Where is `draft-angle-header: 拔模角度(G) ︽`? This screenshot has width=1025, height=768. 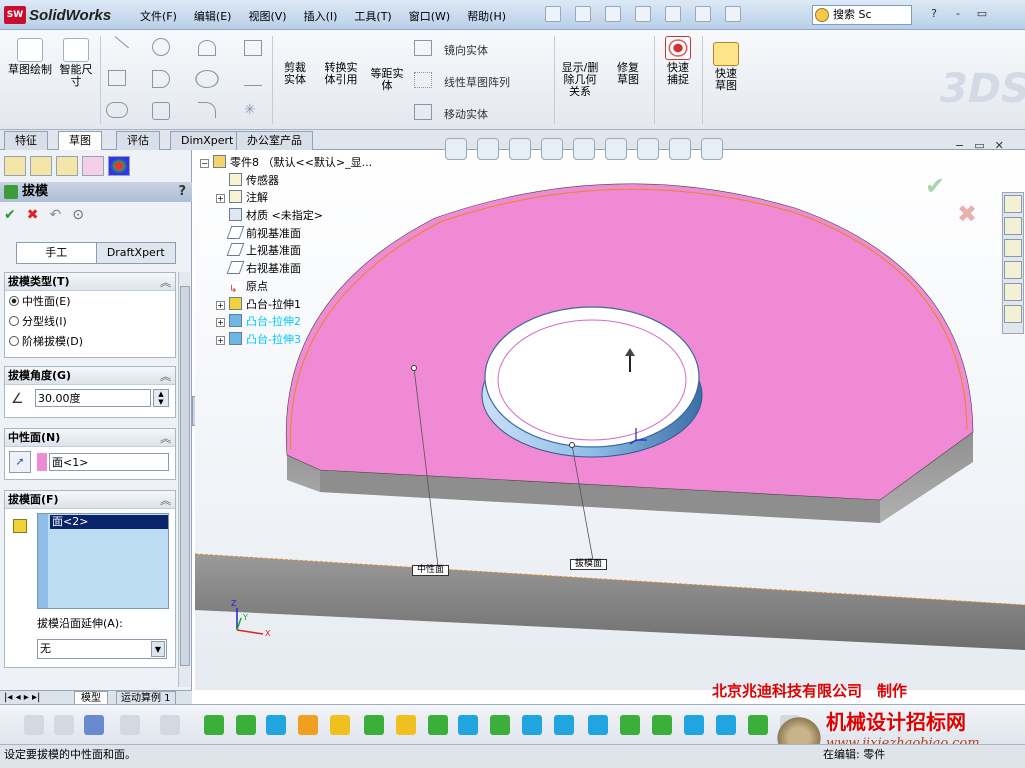
draft-angle-header: 拔模角度(G) ︽ is located at coordinates (90, 376).